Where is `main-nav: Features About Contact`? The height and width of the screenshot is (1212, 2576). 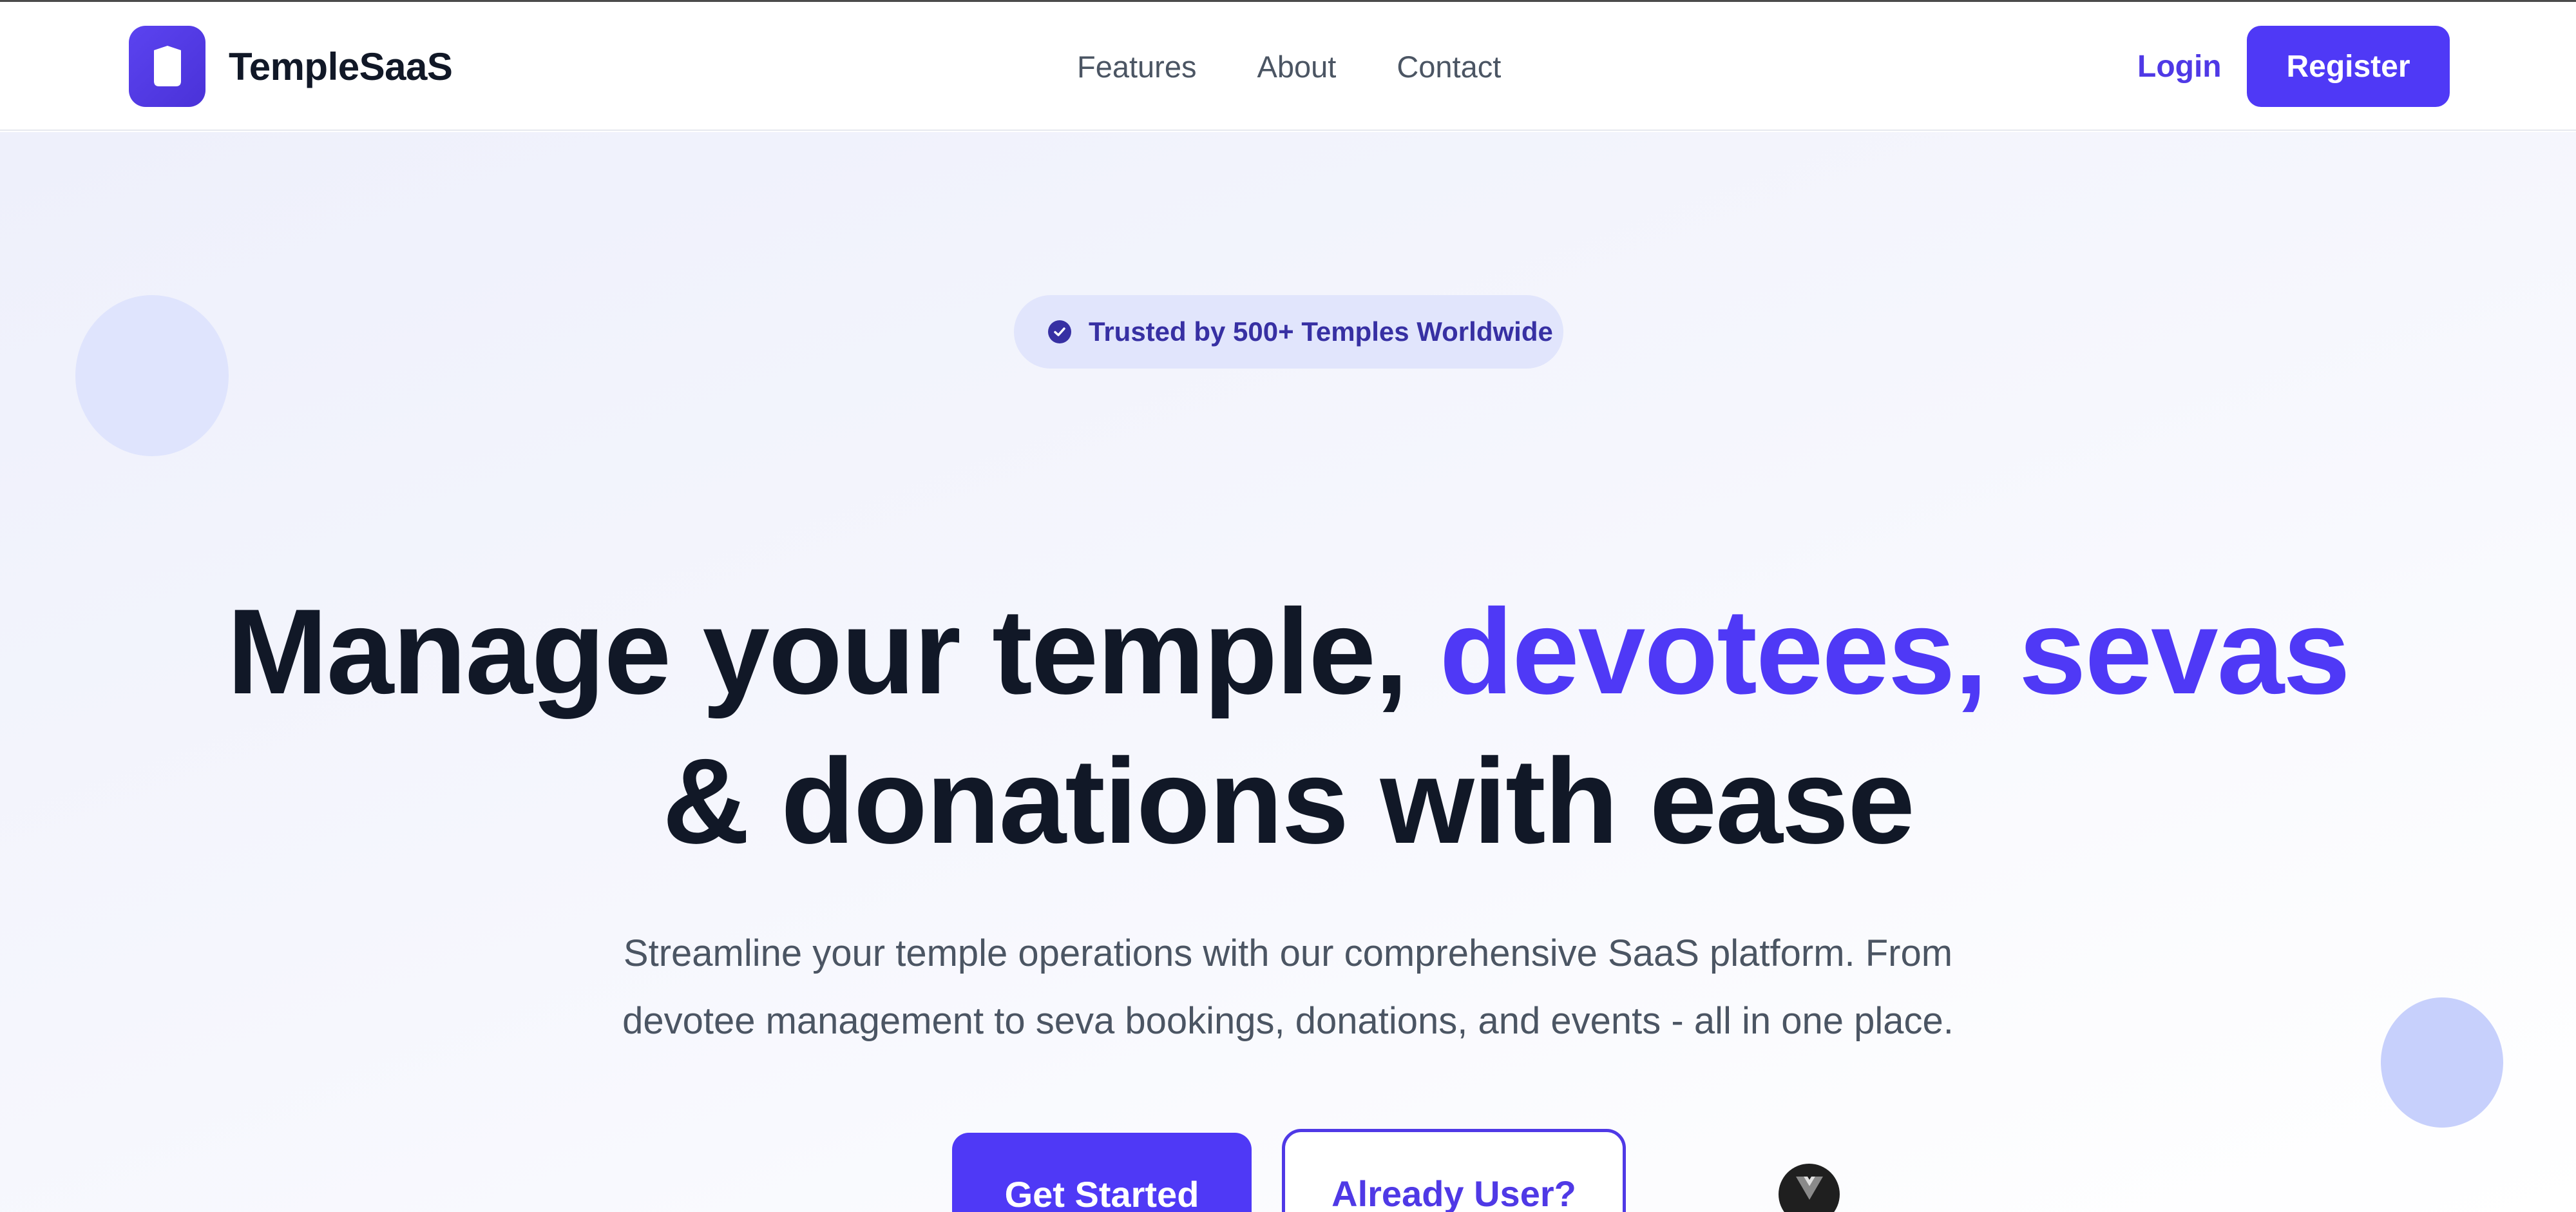 main-nav: Features About Contact is located at coordinates (1289, 66).